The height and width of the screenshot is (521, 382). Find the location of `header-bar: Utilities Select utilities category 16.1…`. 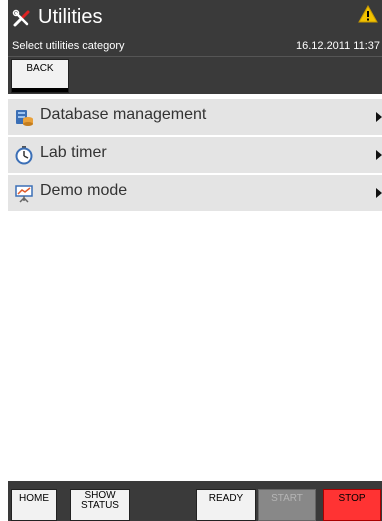

header-bar: Utilities Select utilities category 16.1… is located at coordinates (195, 28).